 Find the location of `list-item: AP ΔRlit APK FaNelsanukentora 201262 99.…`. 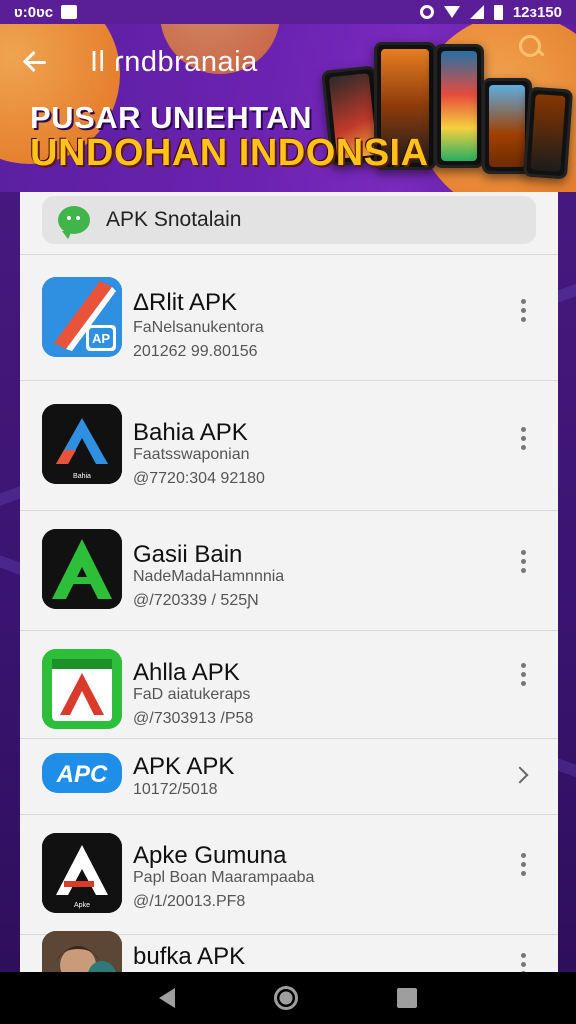

list-item: AP ΔRlit APK FaNelsanukentora 201262 99.… is located at coordinates (289, 317).